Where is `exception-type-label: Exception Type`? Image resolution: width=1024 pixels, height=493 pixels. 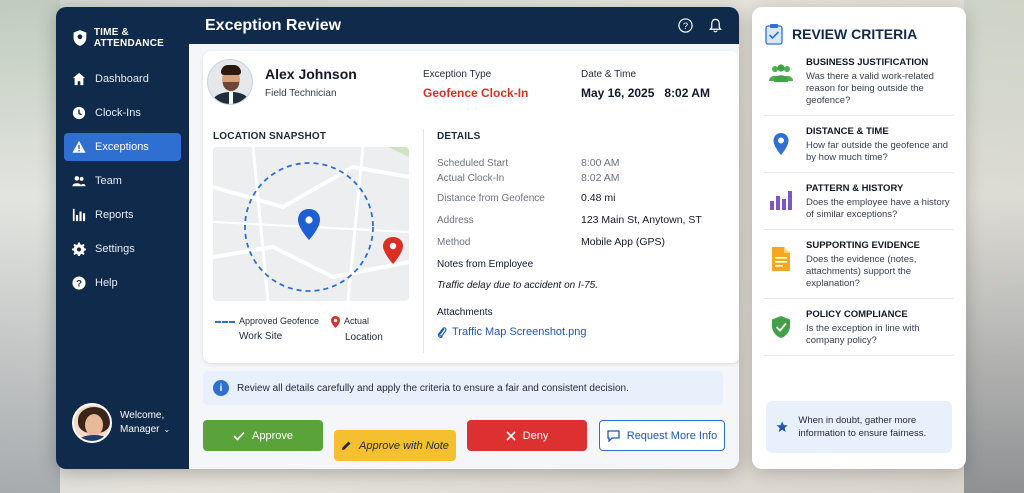 exception-type-label: Exception Type is located at coordinates (457, 74).